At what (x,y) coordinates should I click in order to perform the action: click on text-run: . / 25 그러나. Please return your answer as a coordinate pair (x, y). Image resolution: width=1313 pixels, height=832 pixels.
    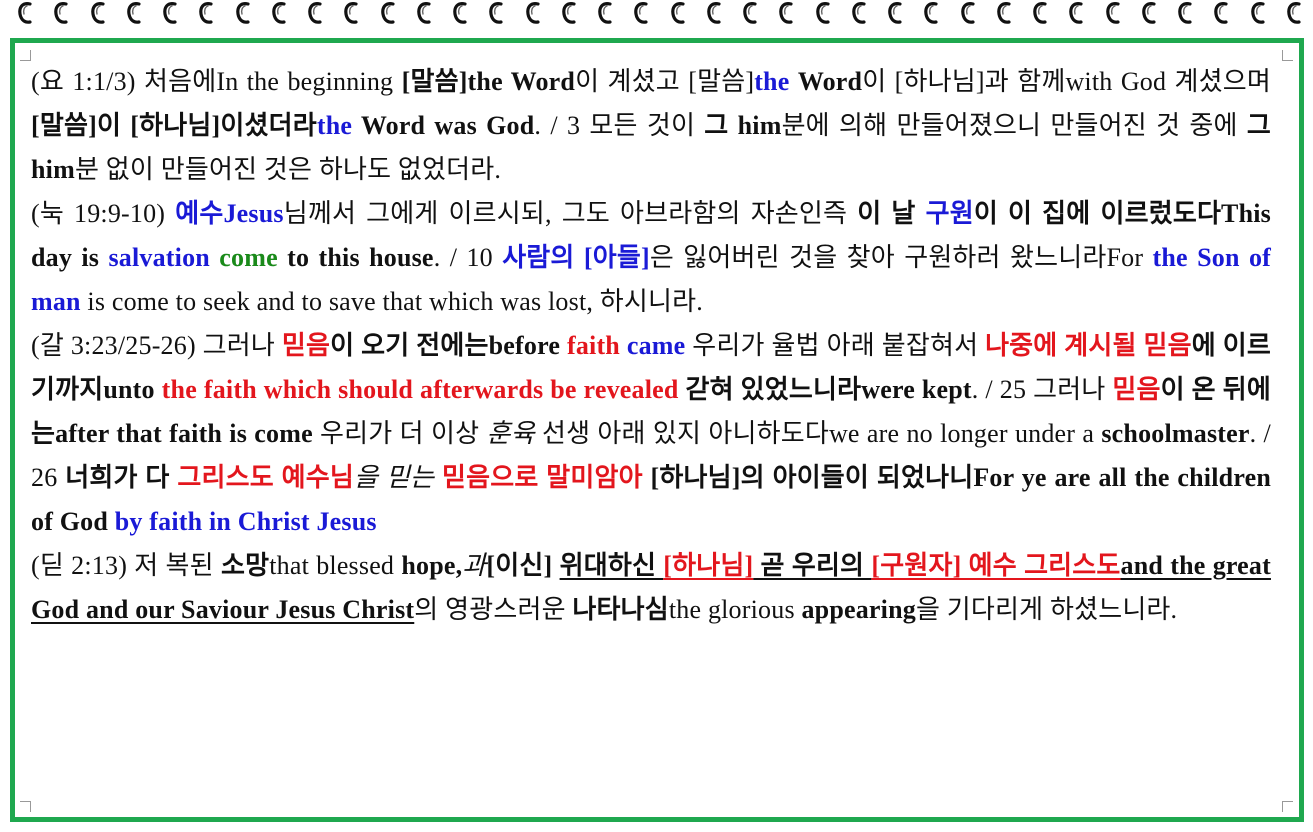
    Looking at the image, I should click on (1042, 389).